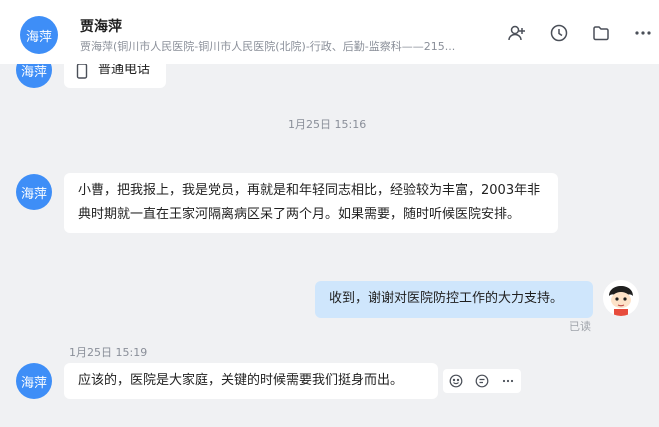 Image resolution: width=659 pixels, height=427 pixels. What do you see at coordinates (101, 26) in the screenshot?
I see `contact-name: 贾海萍` at bounding box center [101, 26].